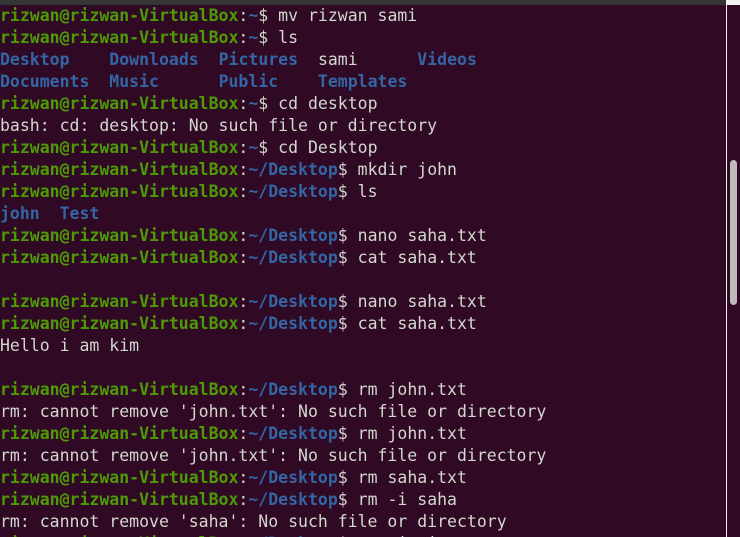  What do you see at coordinates (45, 81) in the screenshot?
I see `ls-directory-entry: Documents` at bounding box center [45, 81].